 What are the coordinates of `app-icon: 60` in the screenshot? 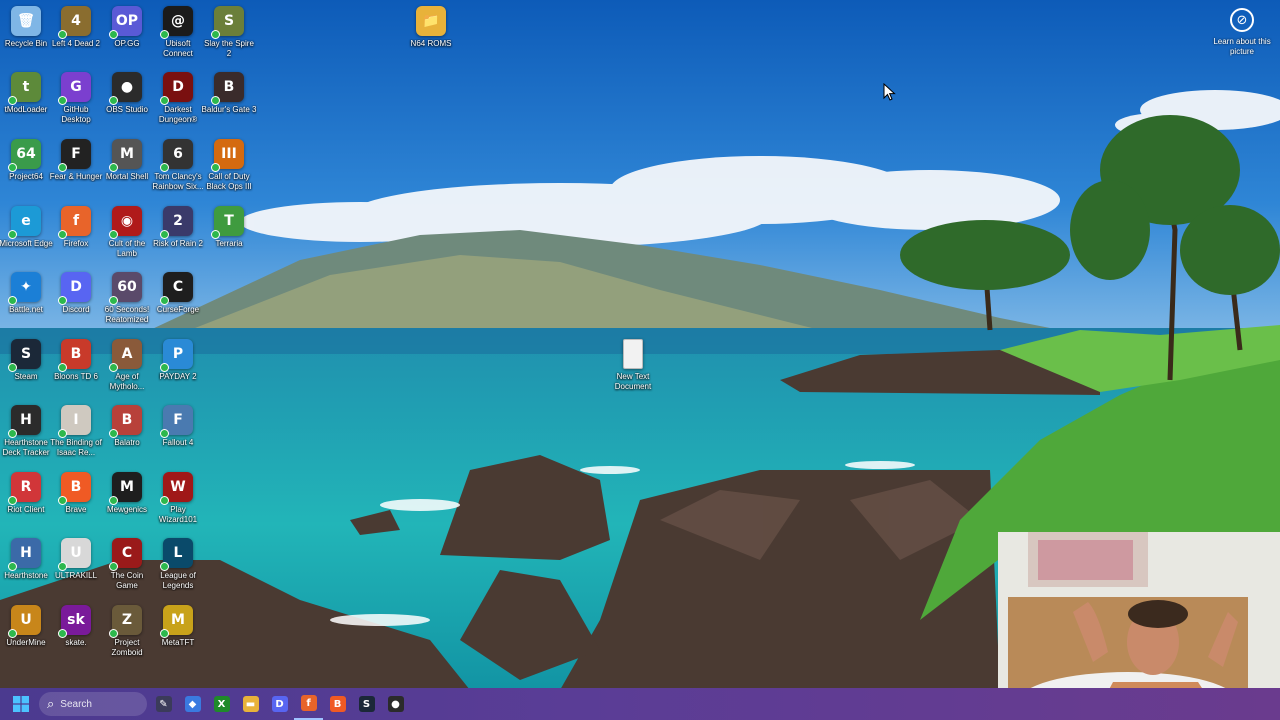 It's located at (125, 288).